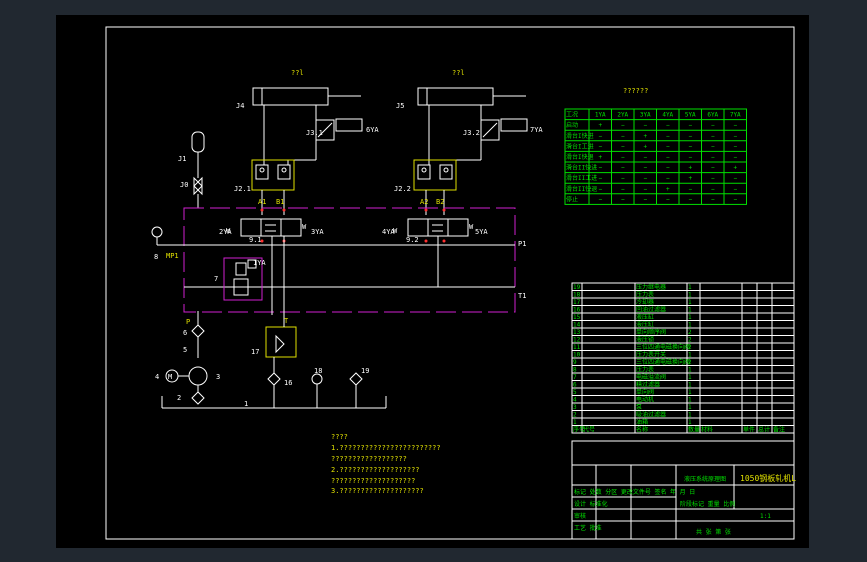  Describe the element at coordinates (707, 504) in the screenshot. I see `stage-label: 阶段标记 重量 比例` at that location.